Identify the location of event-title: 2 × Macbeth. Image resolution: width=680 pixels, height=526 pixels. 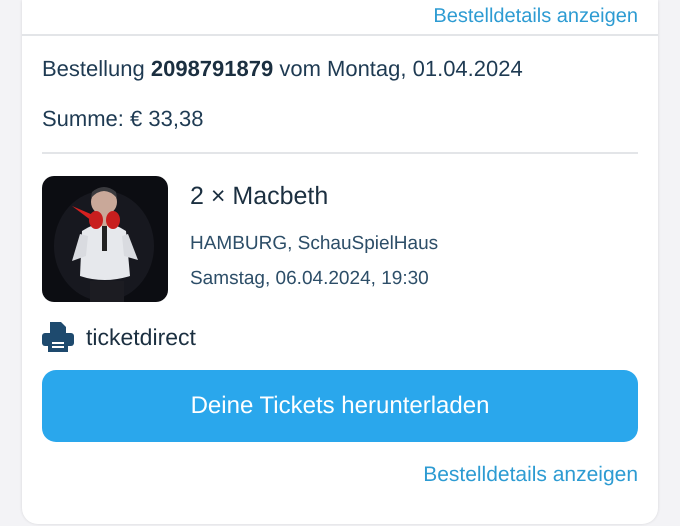
(260, 196).